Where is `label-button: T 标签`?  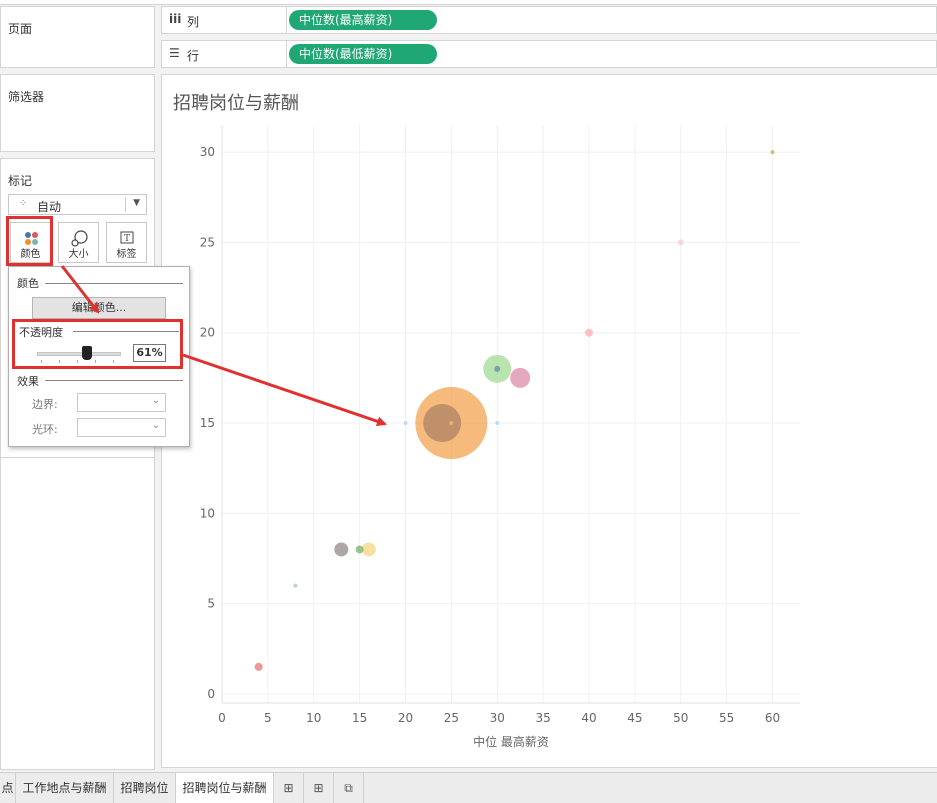 label-button: T 标签 is located at coordinates (126, 242).